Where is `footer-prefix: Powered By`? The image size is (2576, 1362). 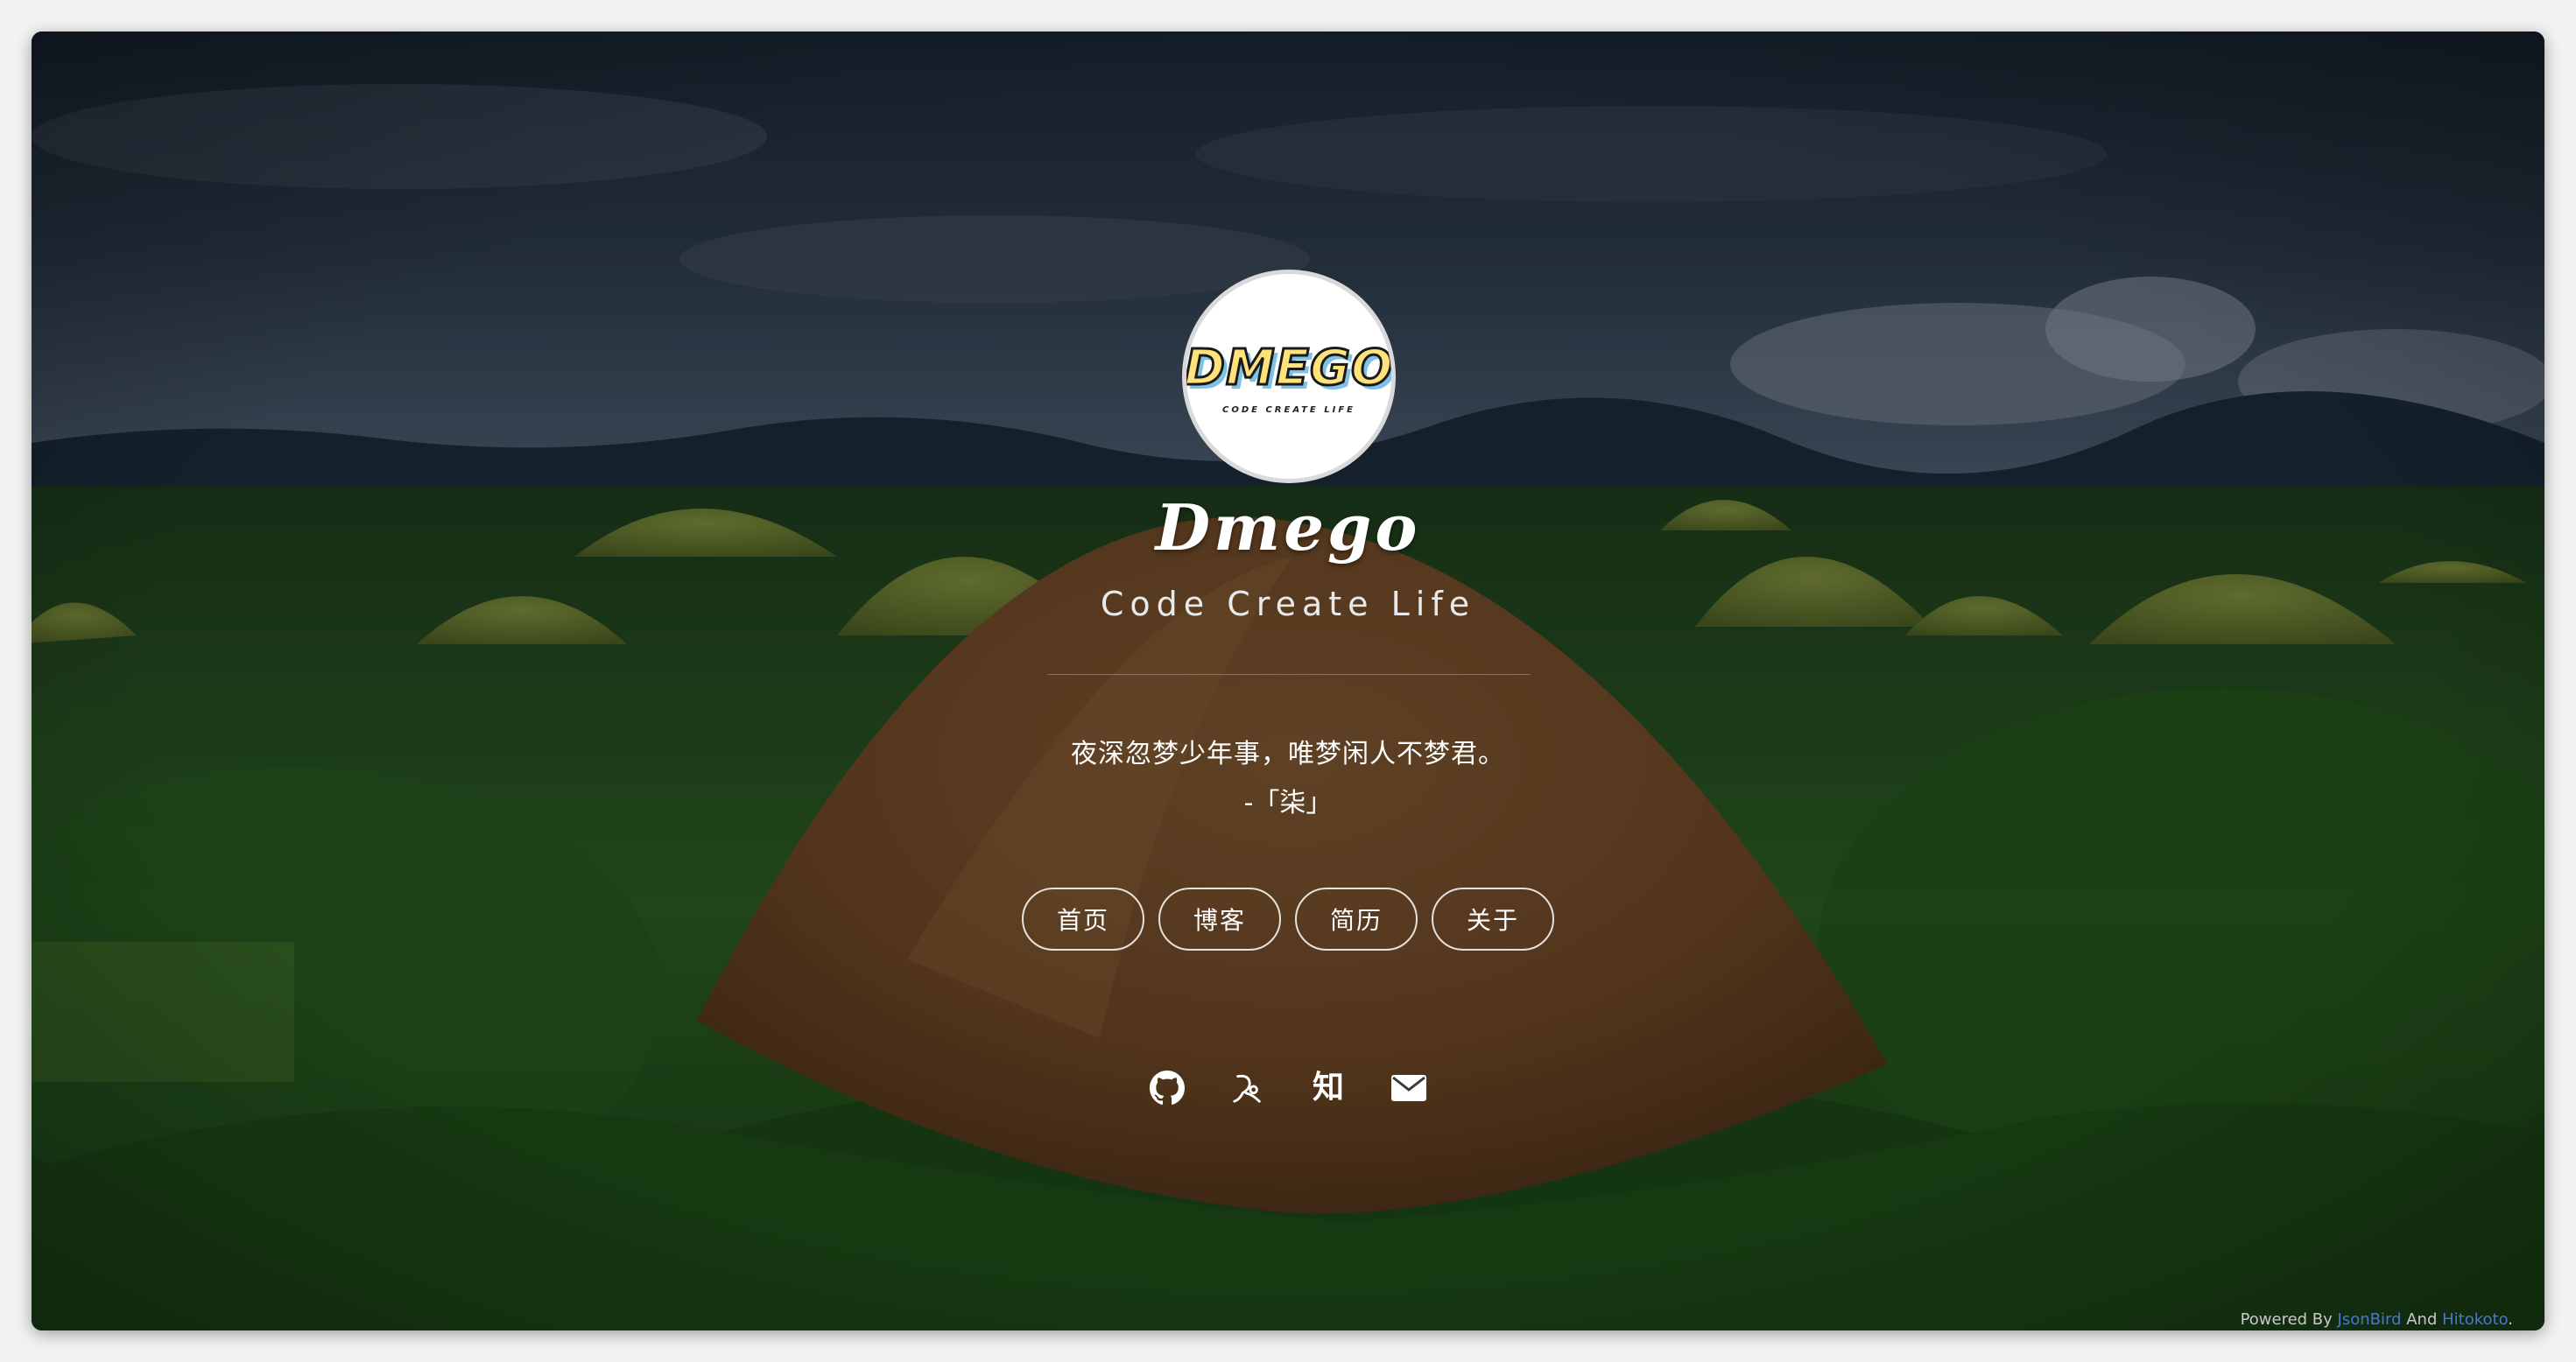
footer-prefix: Powered By is located at coordinates (2289, 1320).